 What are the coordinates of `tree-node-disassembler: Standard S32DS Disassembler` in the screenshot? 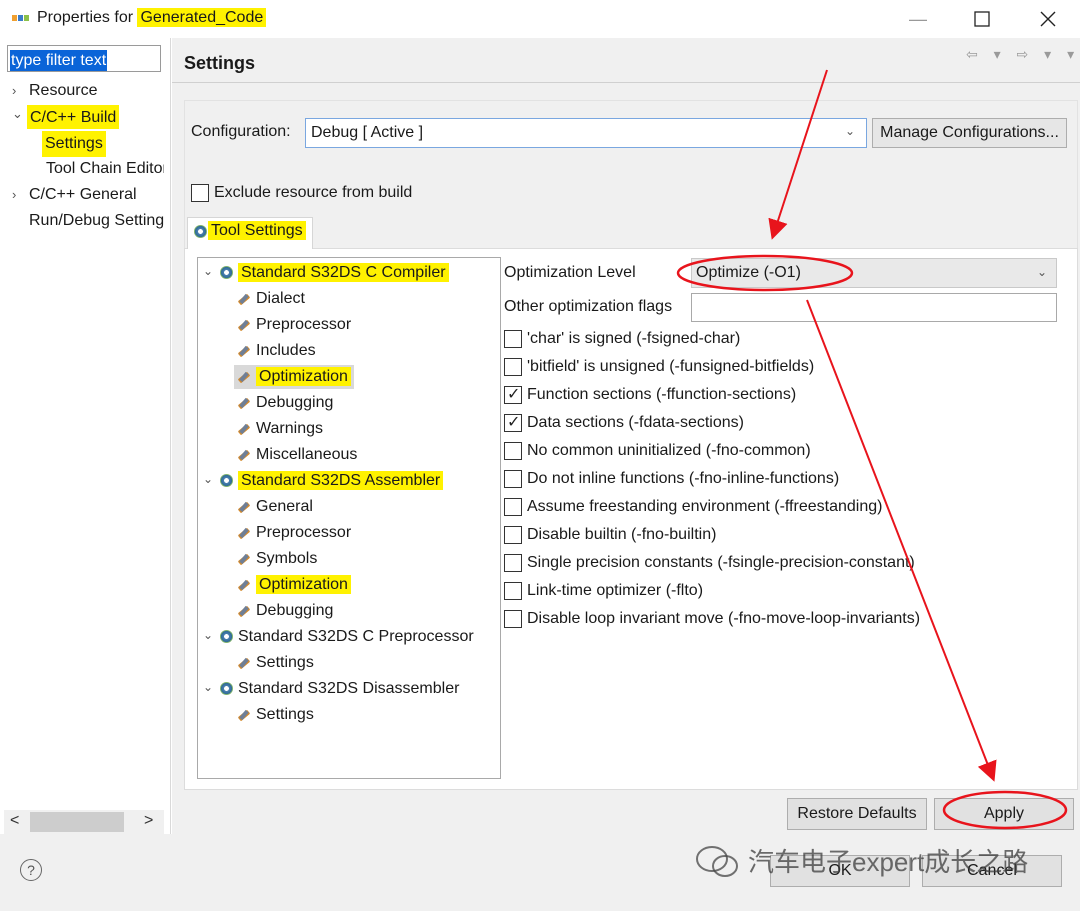 It's located at (339, 689).